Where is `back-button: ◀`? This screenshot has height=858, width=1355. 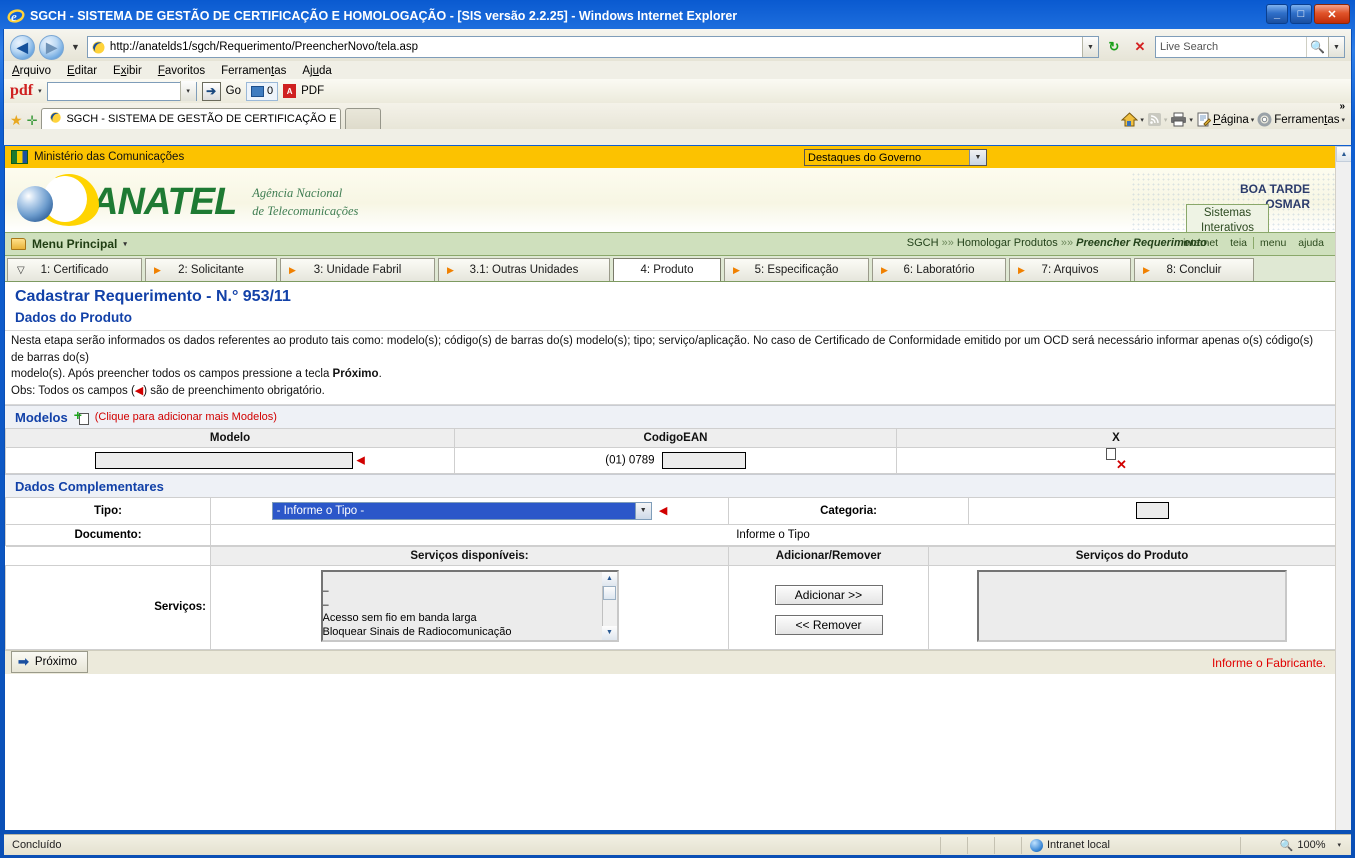
back-button: ◀ is located at coordinates (22, 47).